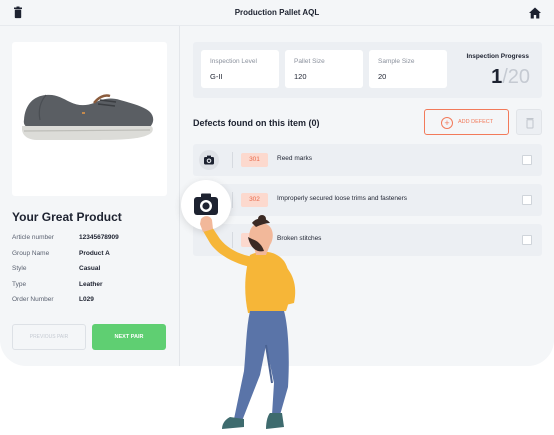 The height and width of the screenshot is (435, 554). I want to click on home-icon, so click(535, 13).